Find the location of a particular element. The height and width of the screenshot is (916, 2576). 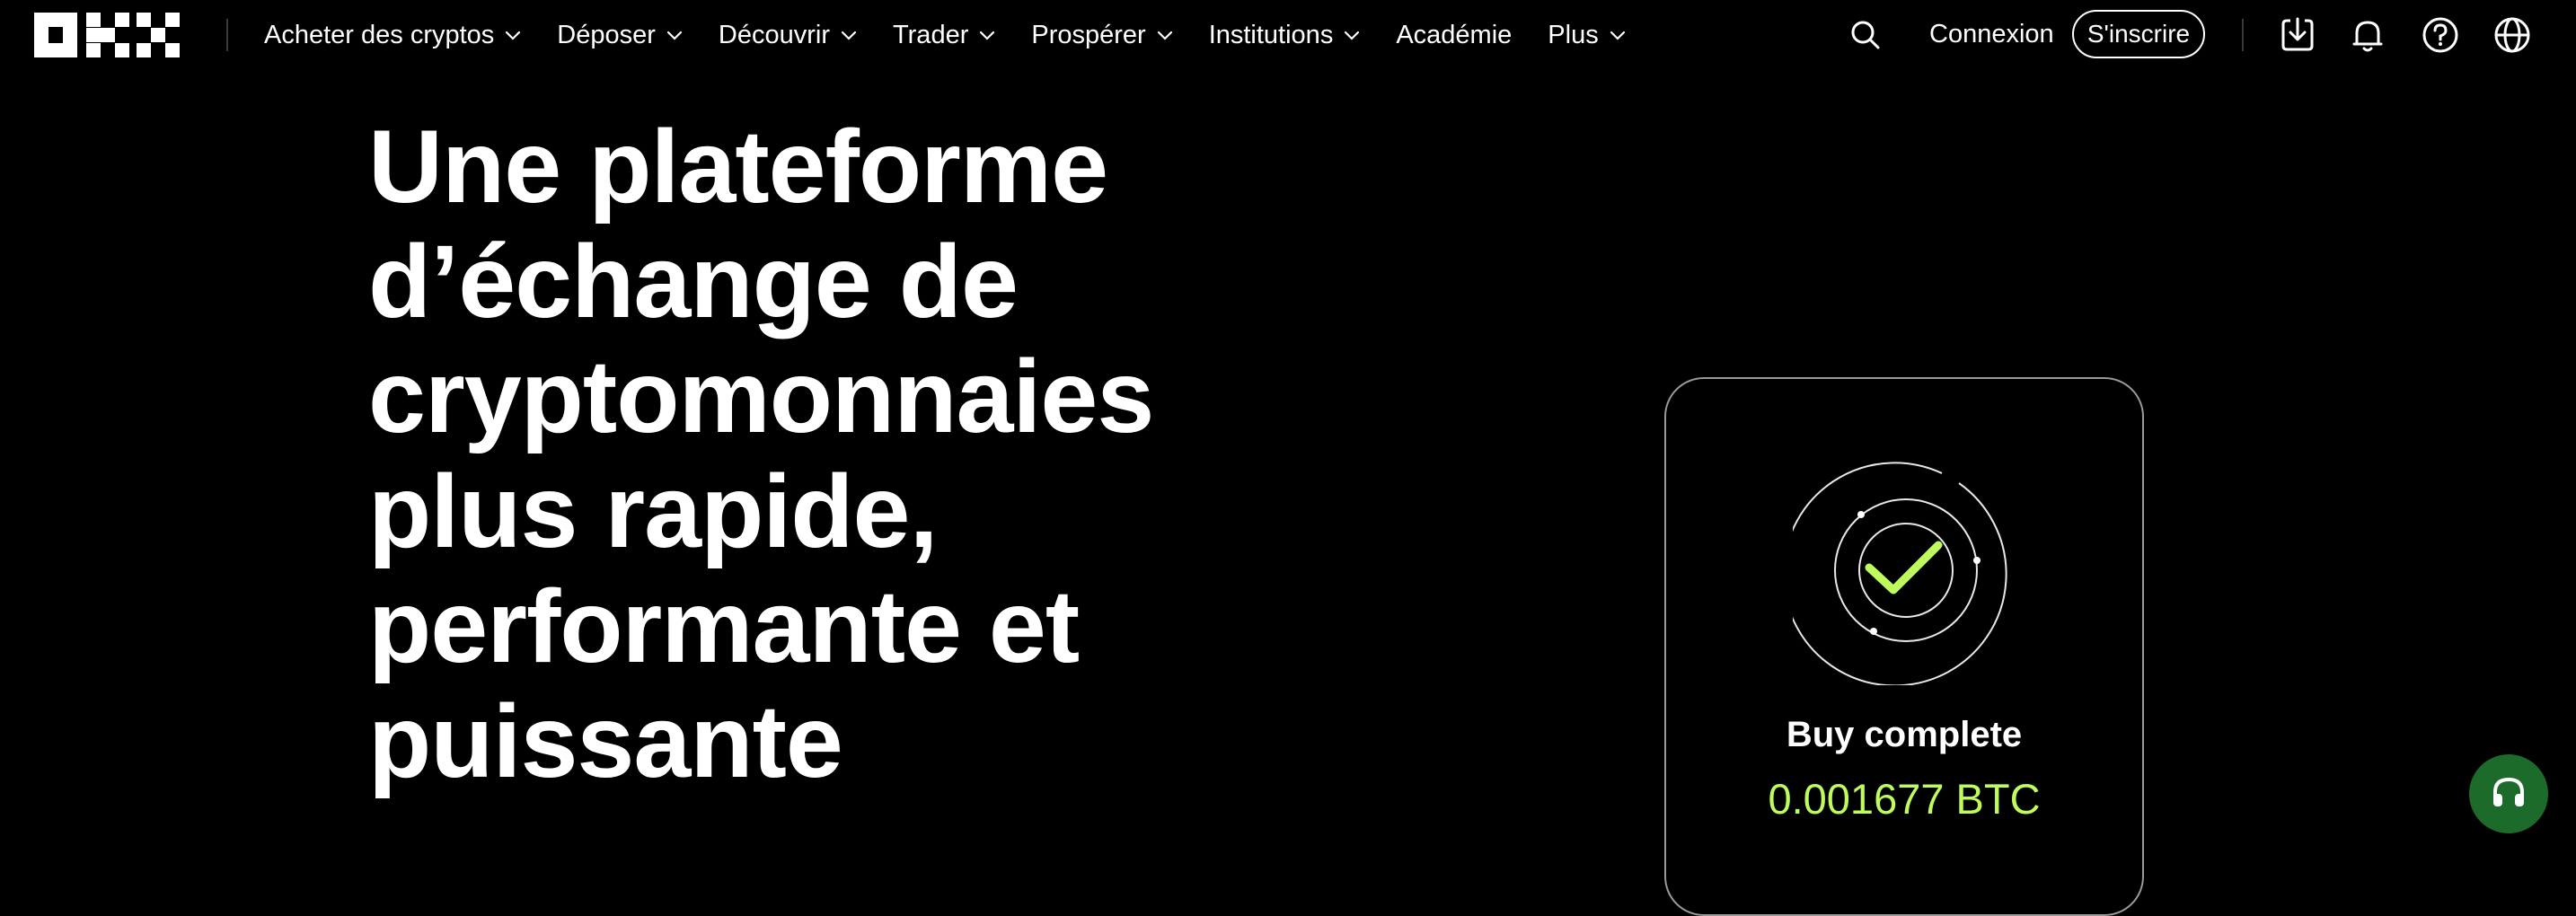

hero-line: d’échange de is located at coordinates (693, 282).